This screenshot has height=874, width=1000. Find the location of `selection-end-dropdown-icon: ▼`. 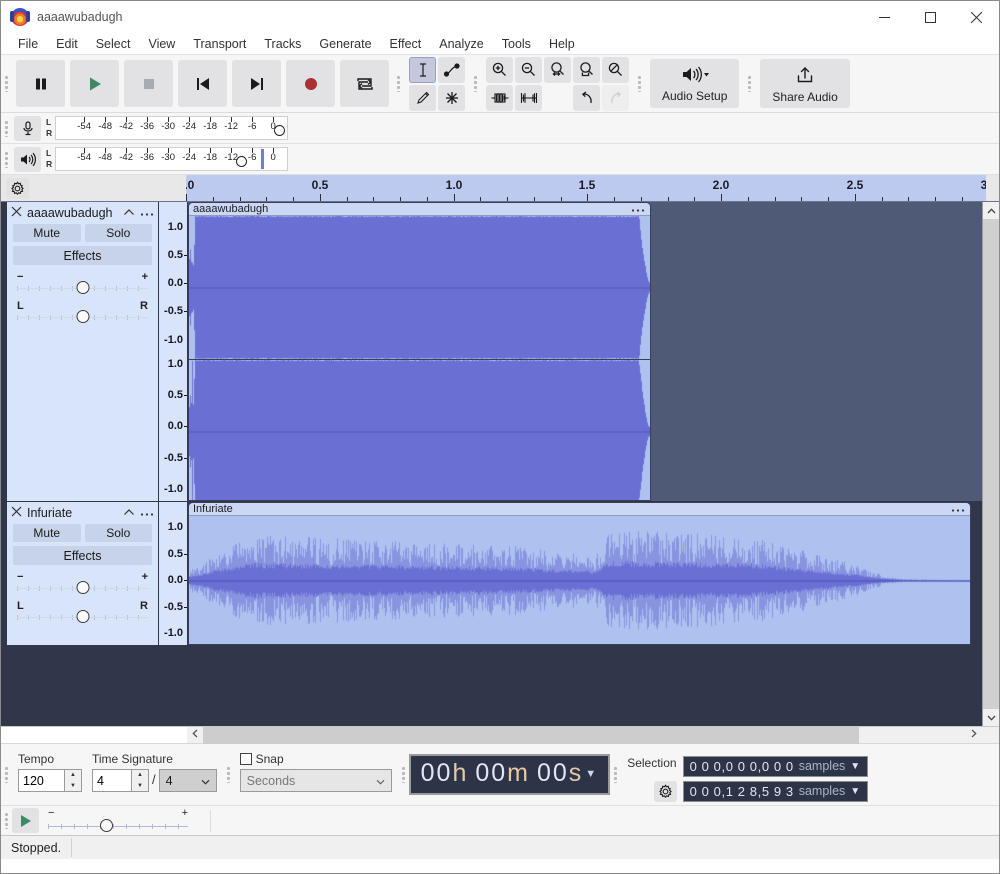

selection-end-dropdown-icon: ▼ is located at coordinates (855, 791).